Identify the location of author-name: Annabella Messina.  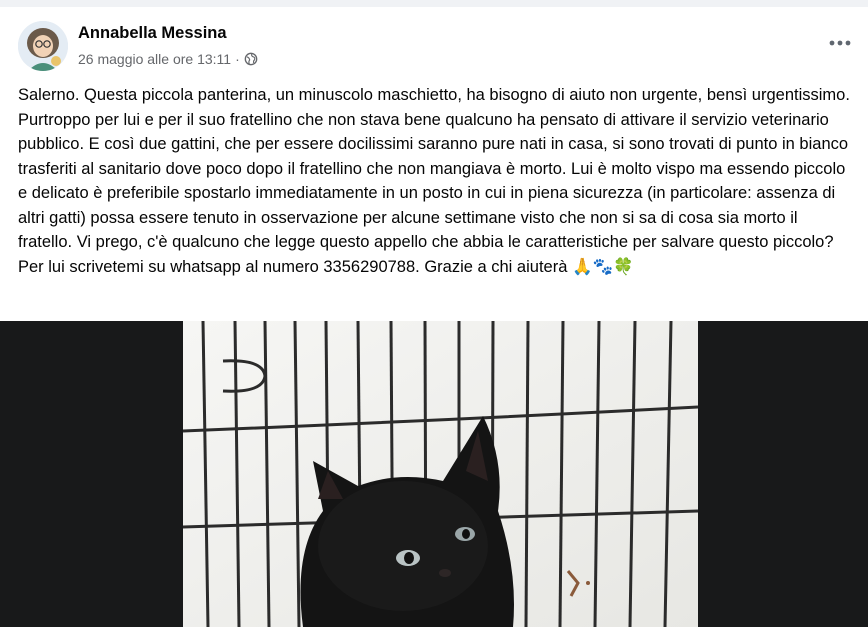
(152, 33).